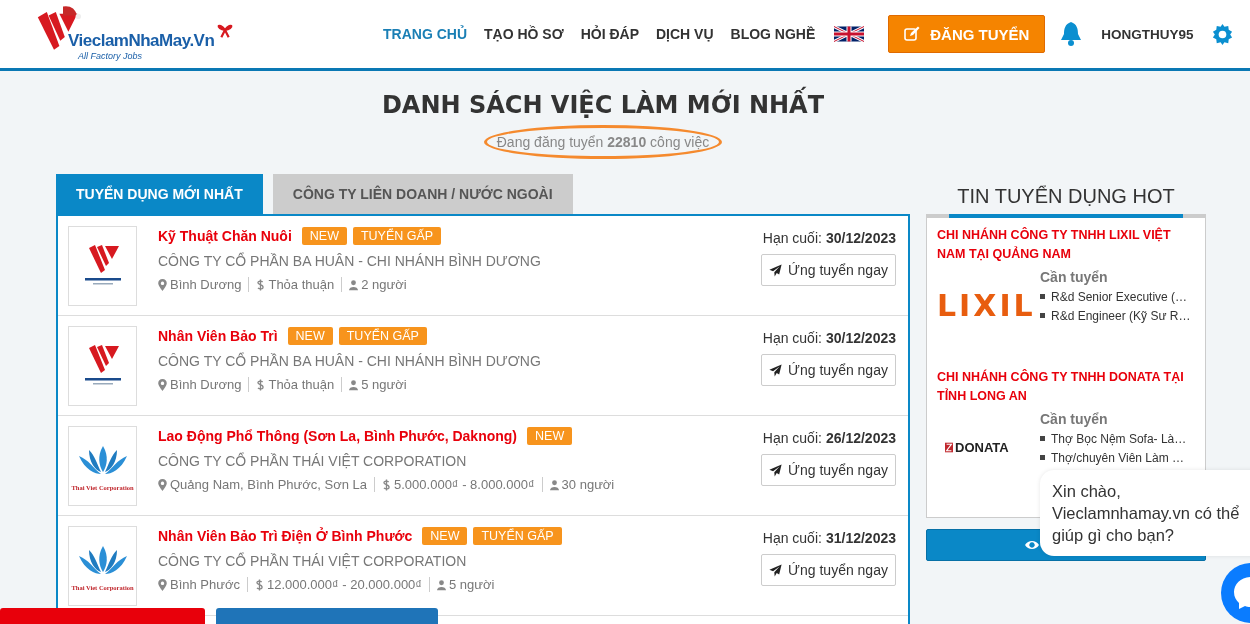 This screenshot has width=1250, height=624. I want to click on job-location: Bình Phước, so click(205, 584).